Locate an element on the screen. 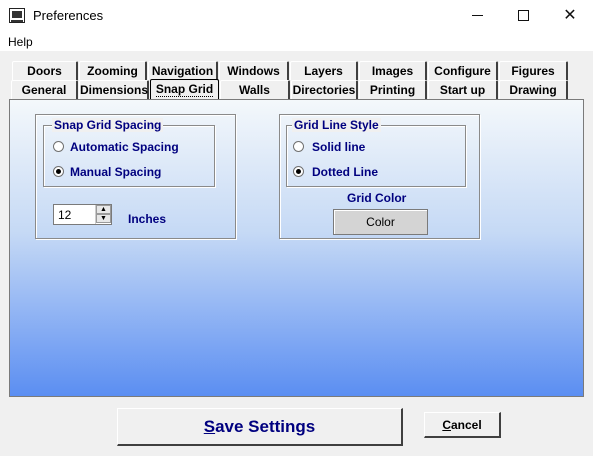  close-icon: ✕ is located at coordinates (570, 15).